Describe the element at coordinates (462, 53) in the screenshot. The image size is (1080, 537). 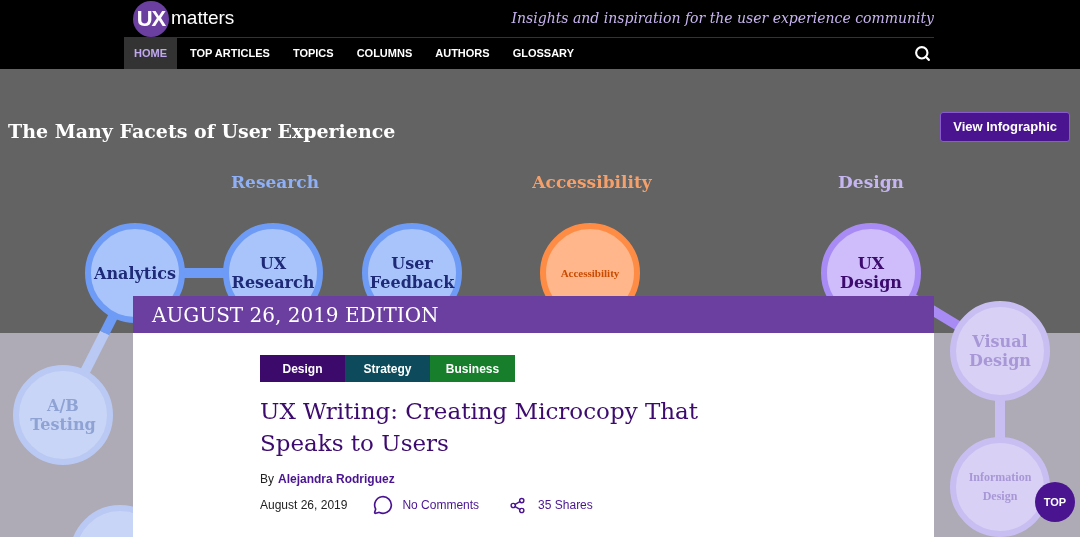
I see `nav-tab: AUTHORS` at that location.